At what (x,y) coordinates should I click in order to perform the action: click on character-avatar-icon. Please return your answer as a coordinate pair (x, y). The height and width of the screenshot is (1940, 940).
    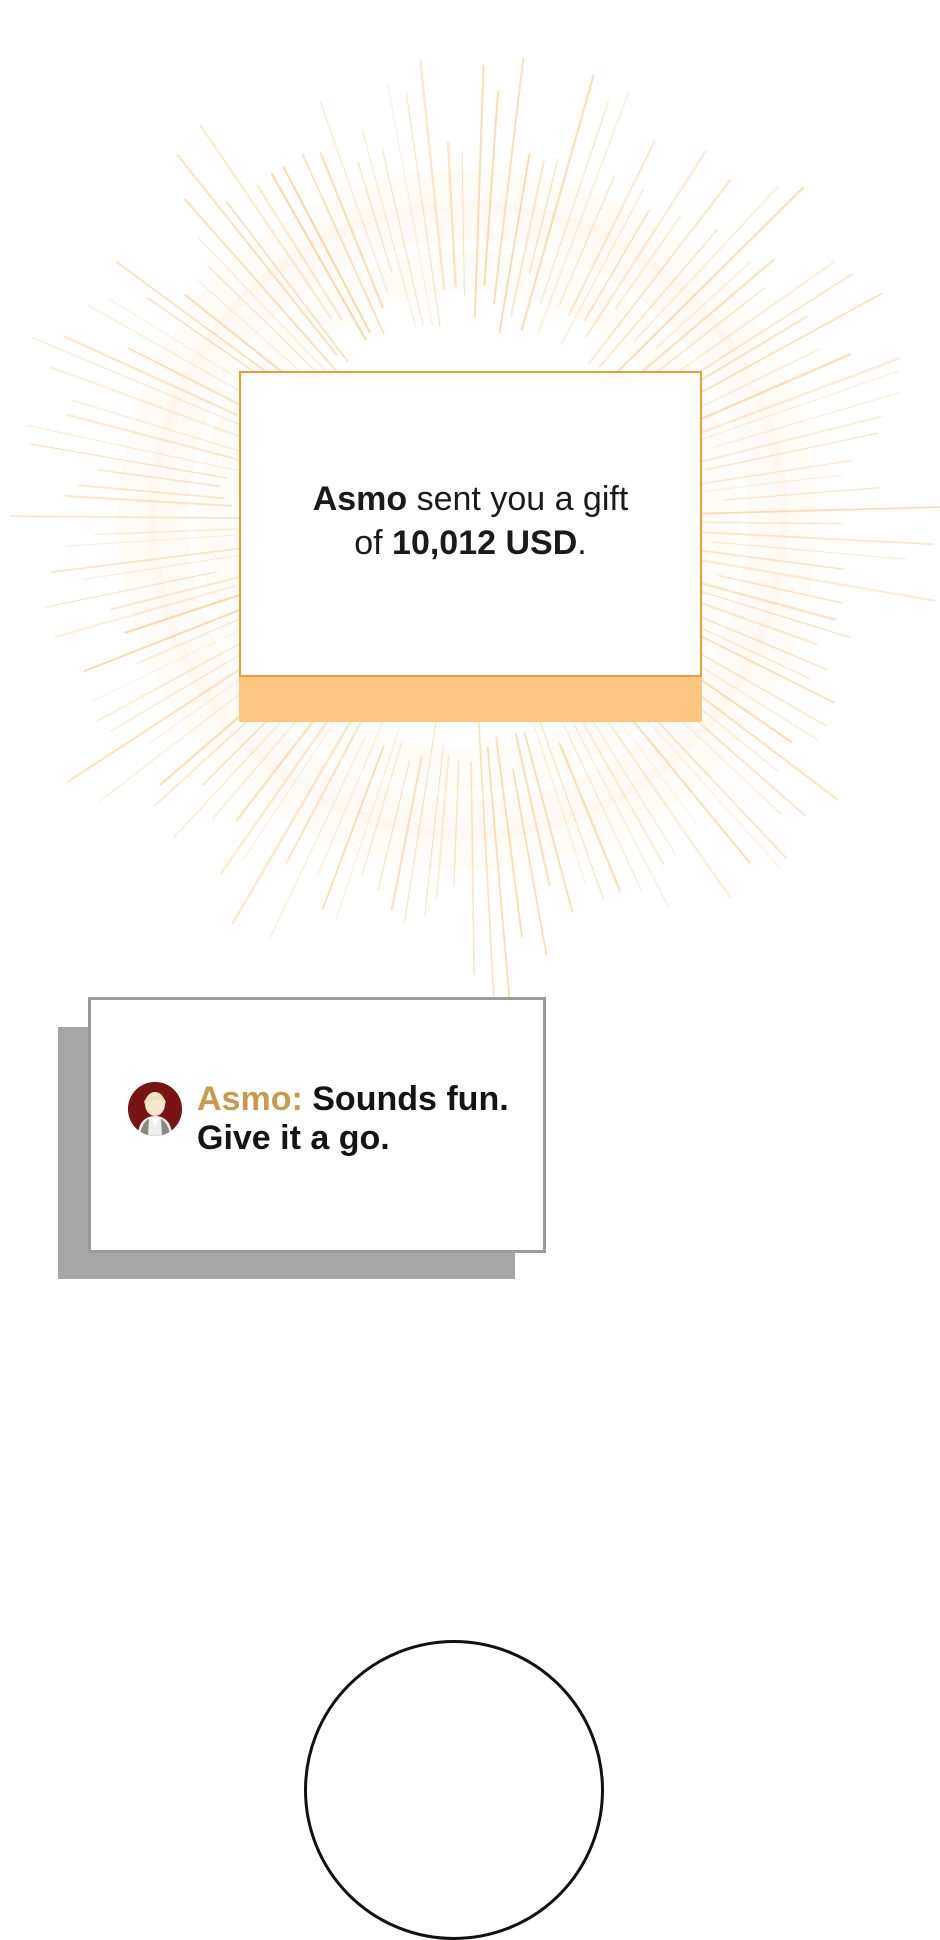
    Looking at the image, I should click on (155, 1109).